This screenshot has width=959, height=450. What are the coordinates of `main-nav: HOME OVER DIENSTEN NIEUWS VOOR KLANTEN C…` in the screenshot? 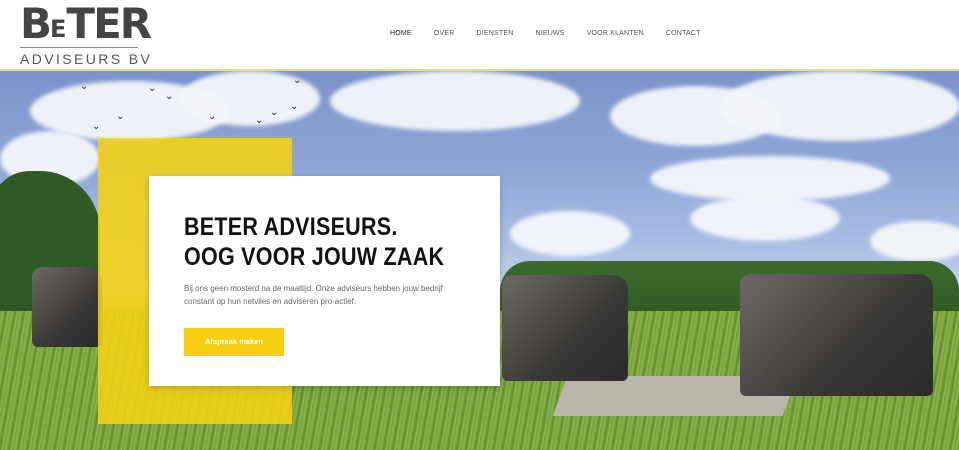 It's located at (556, 33).